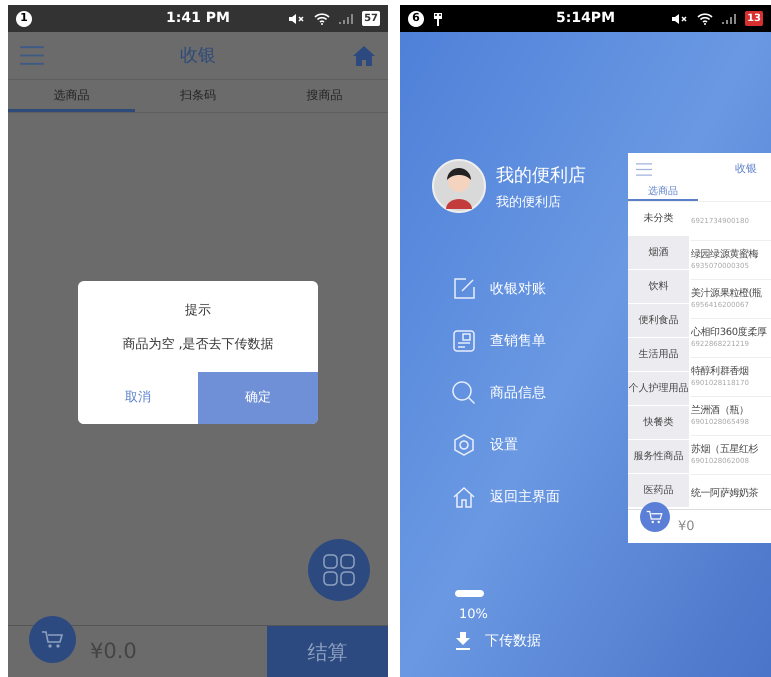  I want to click on product-name: 苏烟（五星红杉, so click(725, 450).